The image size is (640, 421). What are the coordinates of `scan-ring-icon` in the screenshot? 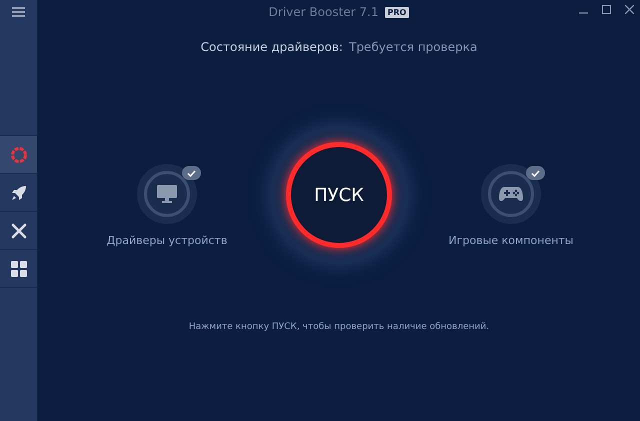 It's located at (19, 155).